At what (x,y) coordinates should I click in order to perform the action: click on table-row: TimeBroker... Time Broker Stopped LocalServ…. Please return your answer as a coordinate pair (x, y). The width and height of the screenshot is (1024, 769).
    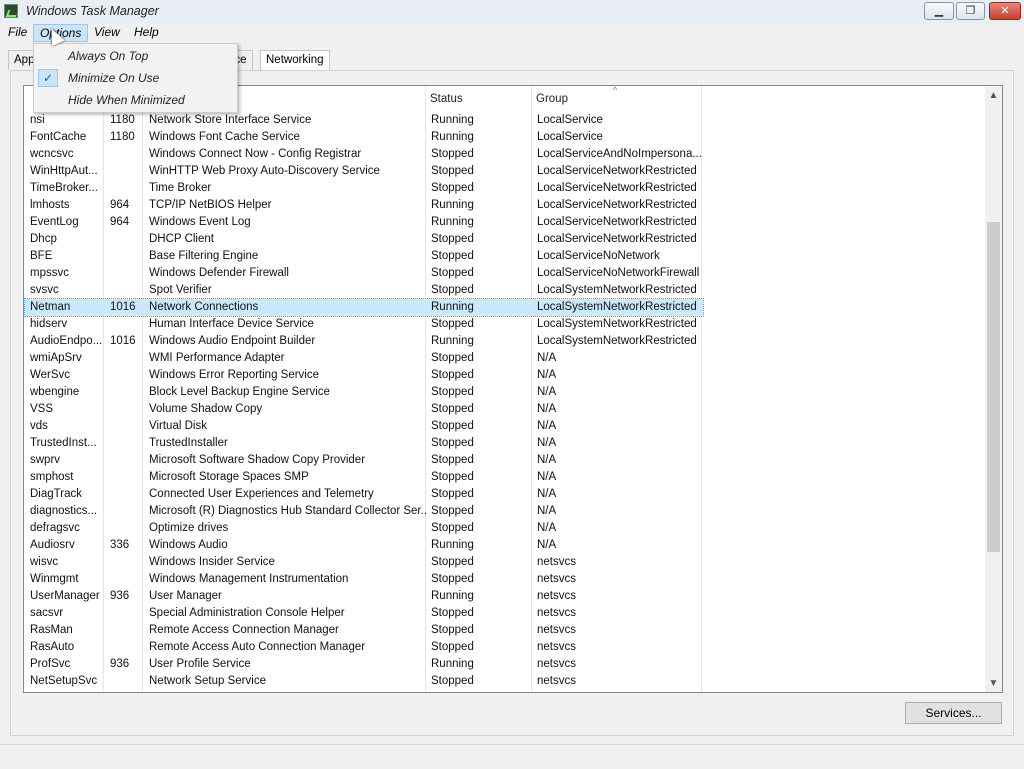
    Looking at the image, I should click on (364, 188).